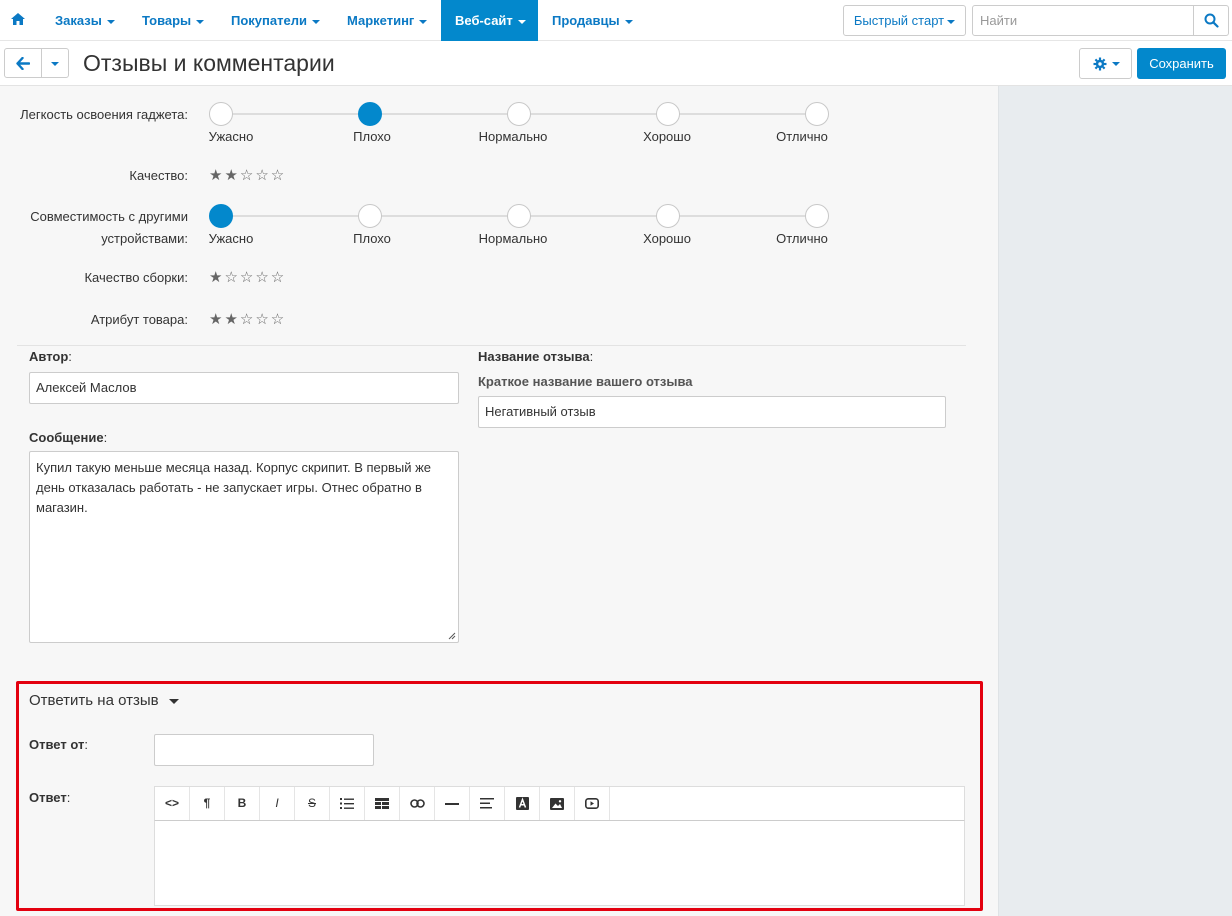  What do you see at coordinates (247, 319) in the screenshot?
I see `rating-stars-product-attribute: ★★☆☆☆` at bounding box center [247, 319].